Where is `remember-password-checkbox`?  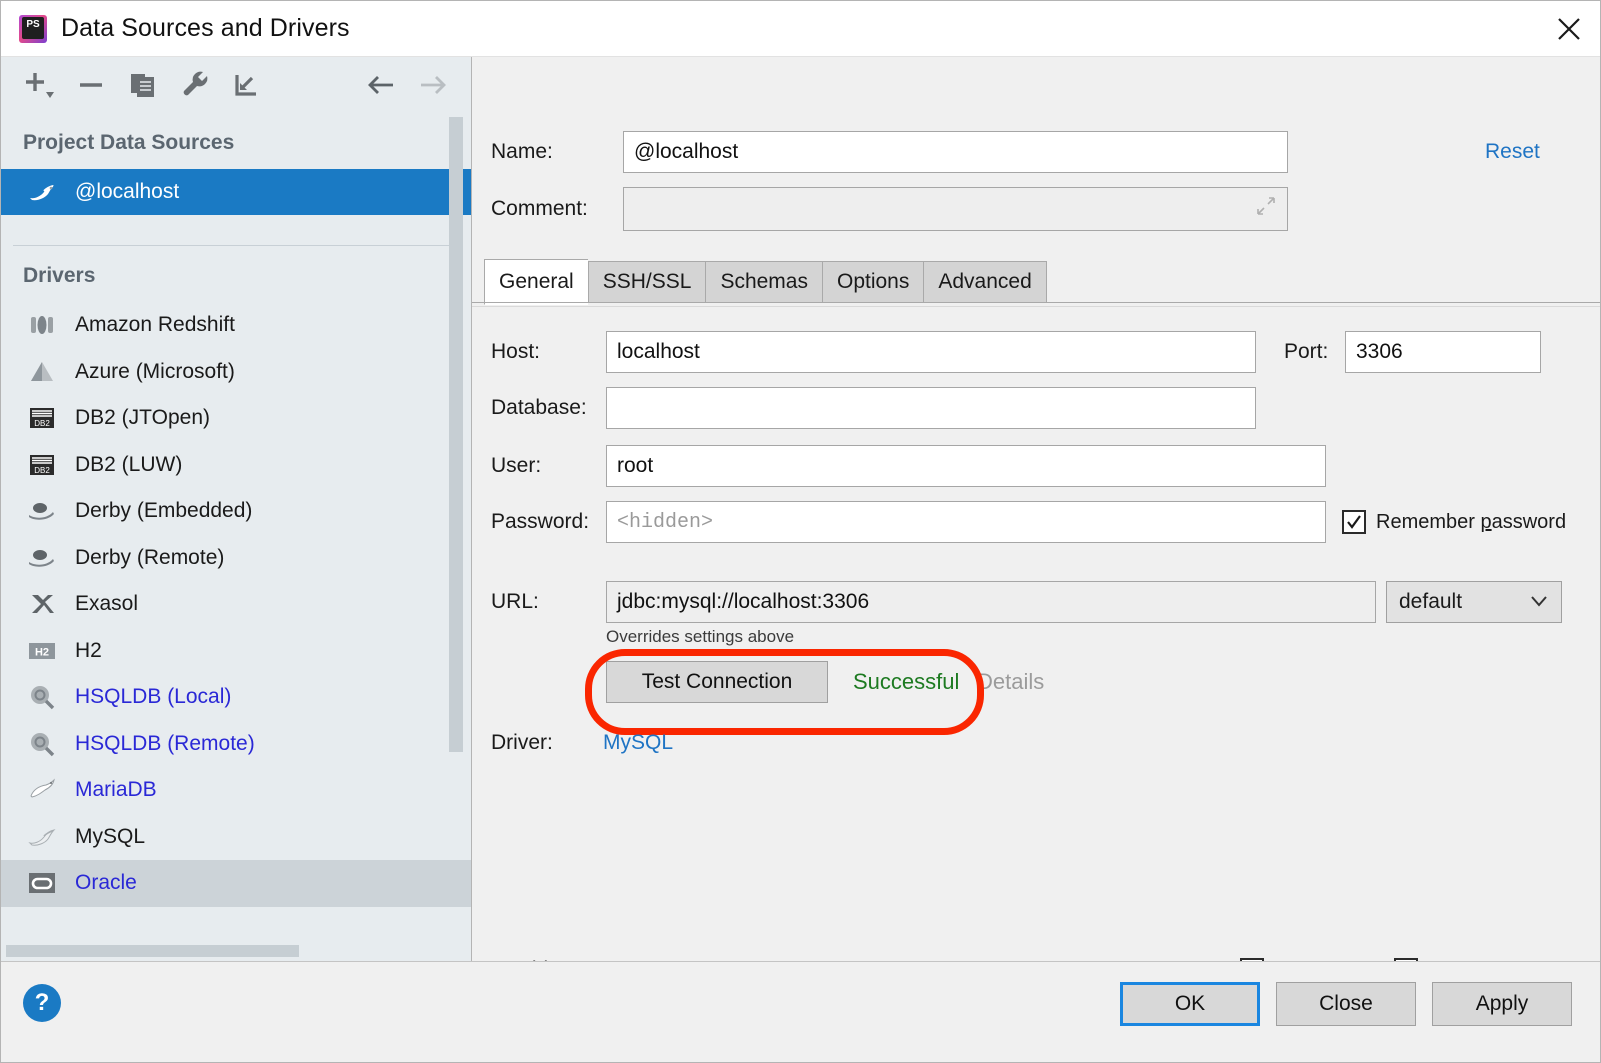 remember-password-checkbox is located at coordinates (1354, 522).